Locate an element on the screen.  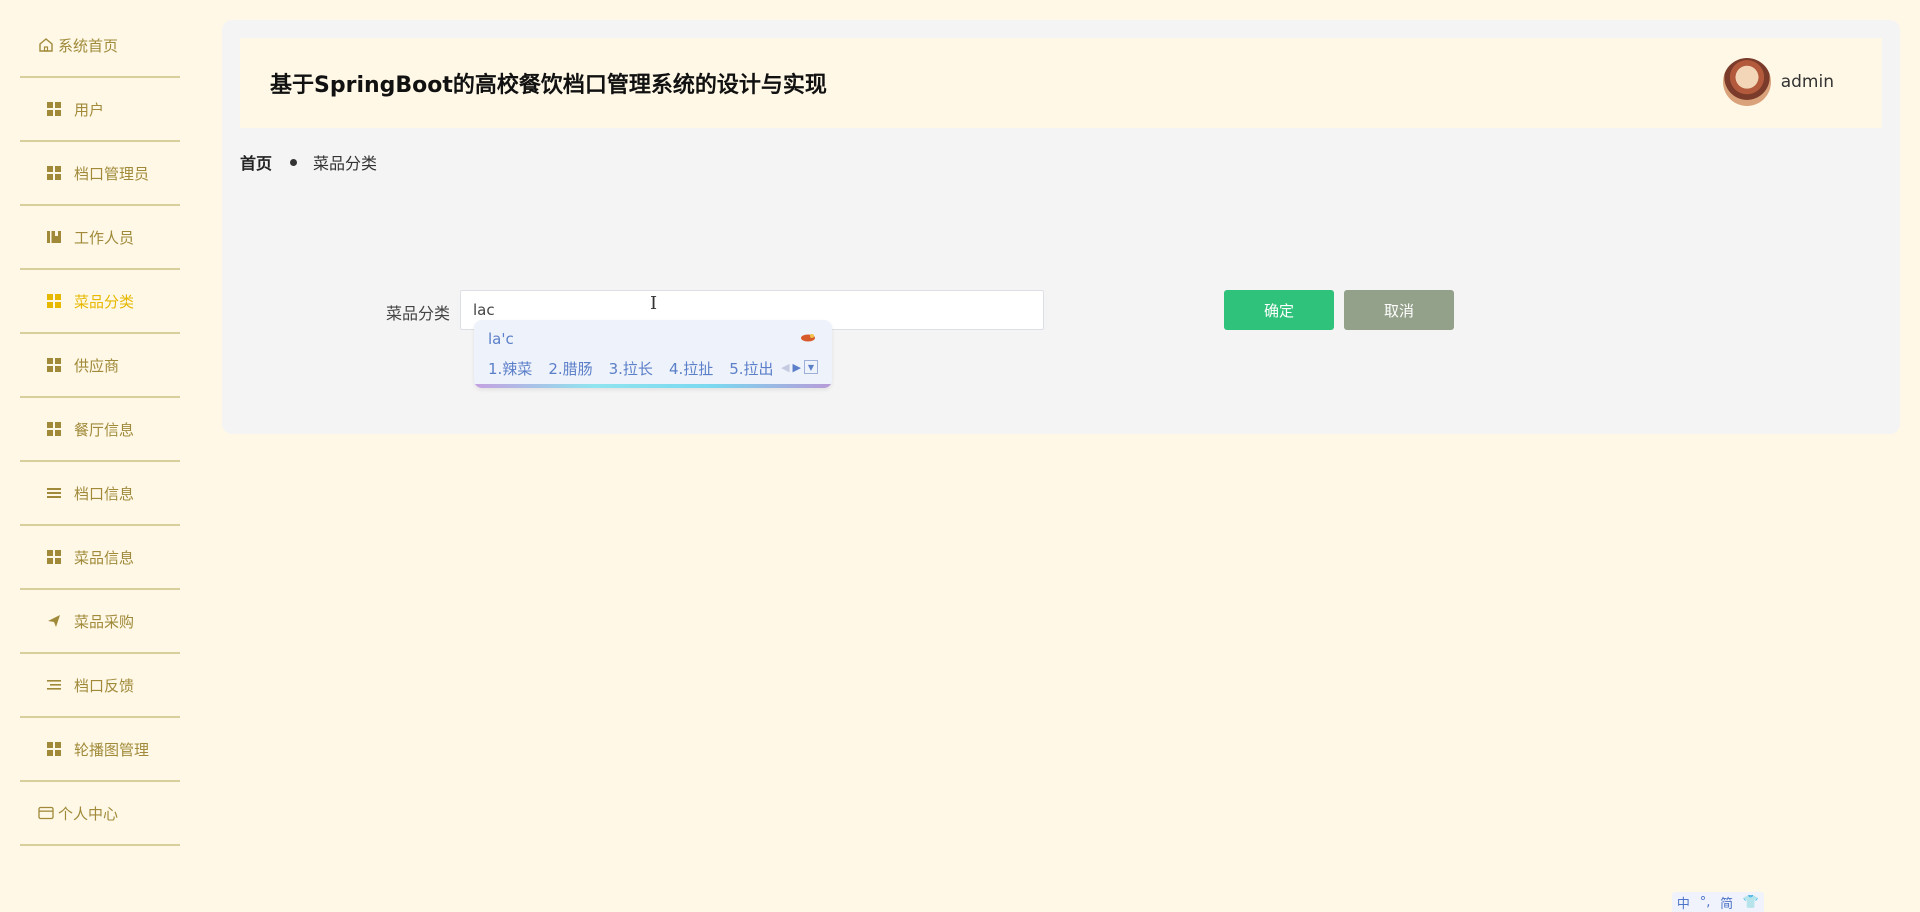
ime-candidate: 5.拉出 is located at coordinates (751, 368).